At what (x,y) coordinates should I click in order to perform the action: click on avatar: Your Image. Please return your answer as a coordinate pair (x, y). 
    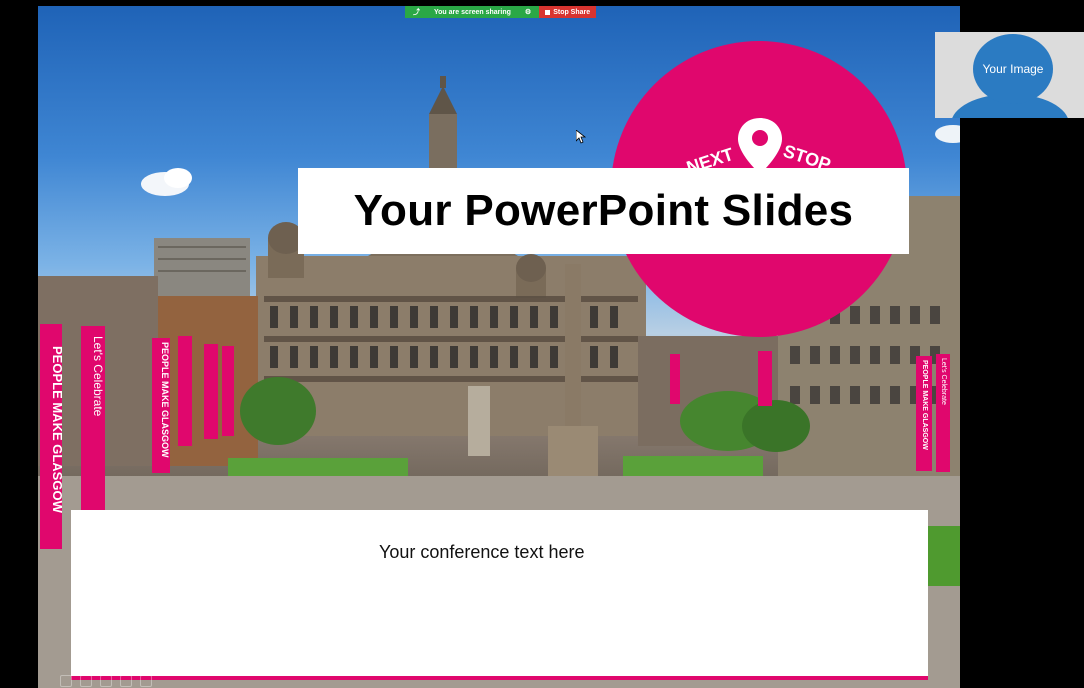
    Looking at the image, I should click on (1013, 69).